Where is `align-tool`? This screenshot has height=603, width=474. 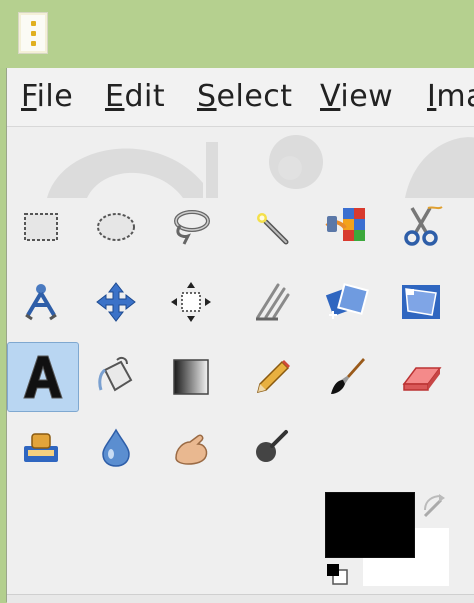 align-tool is located at coordinates (191, 302).